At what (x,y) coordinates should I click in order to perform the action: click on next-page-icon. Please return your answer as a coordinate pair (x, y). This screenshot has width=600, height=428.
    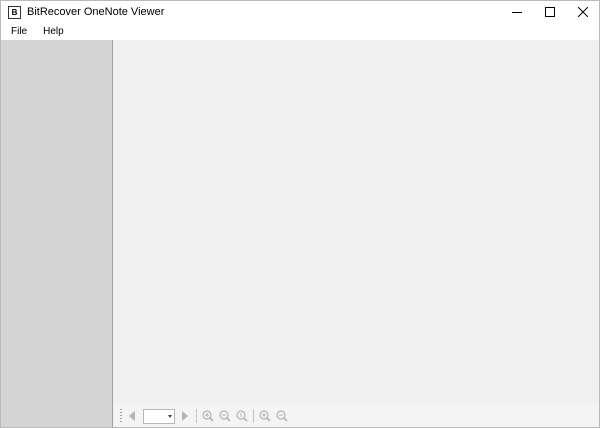
    Looking at the image, I should click on (185, 416).